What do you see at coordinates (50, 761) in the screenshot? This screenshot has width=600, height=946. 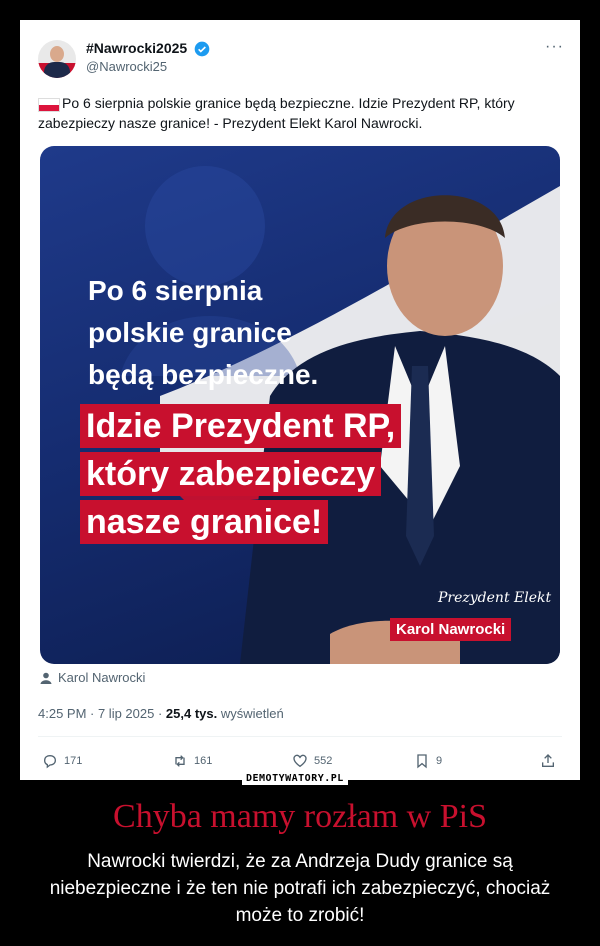 I see `reply-icon` at bounding box center [50, 761].